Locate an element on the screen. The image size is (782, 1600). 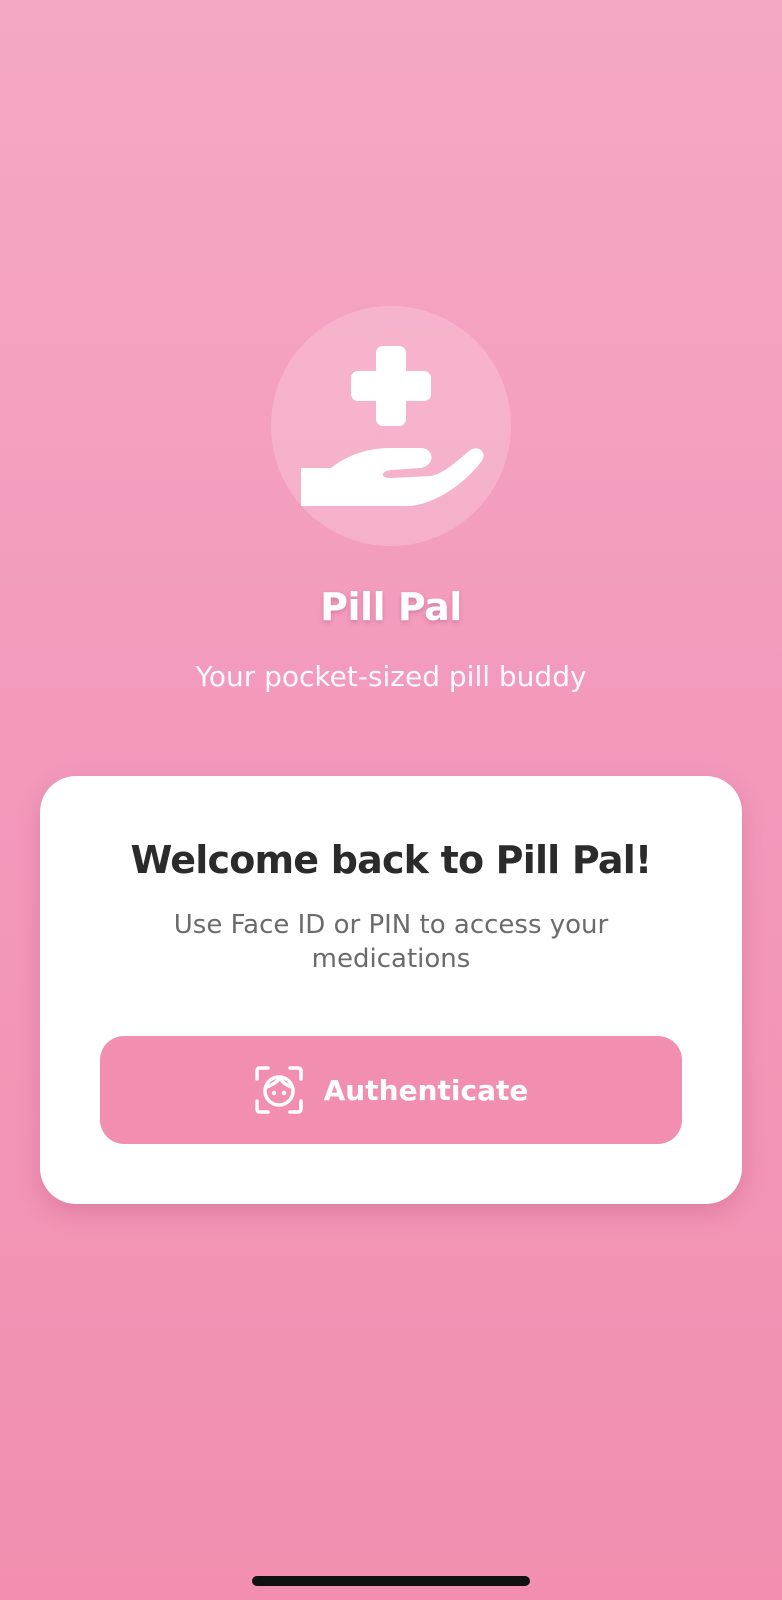
welcome-title: Welcome back to Pill Pal! is located at coordinates (391, 860).